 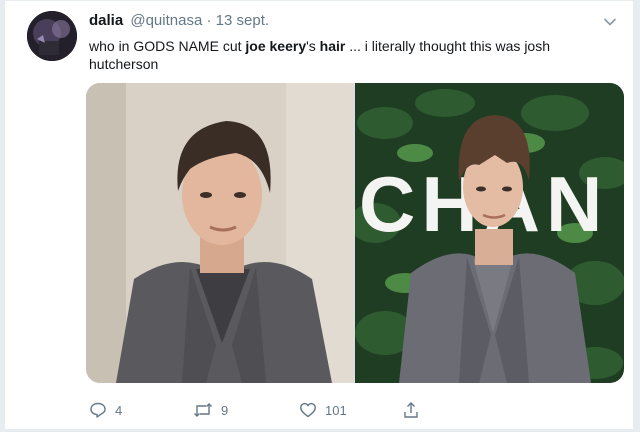 I want to click on avatar-image, so click(x=52, y=36).